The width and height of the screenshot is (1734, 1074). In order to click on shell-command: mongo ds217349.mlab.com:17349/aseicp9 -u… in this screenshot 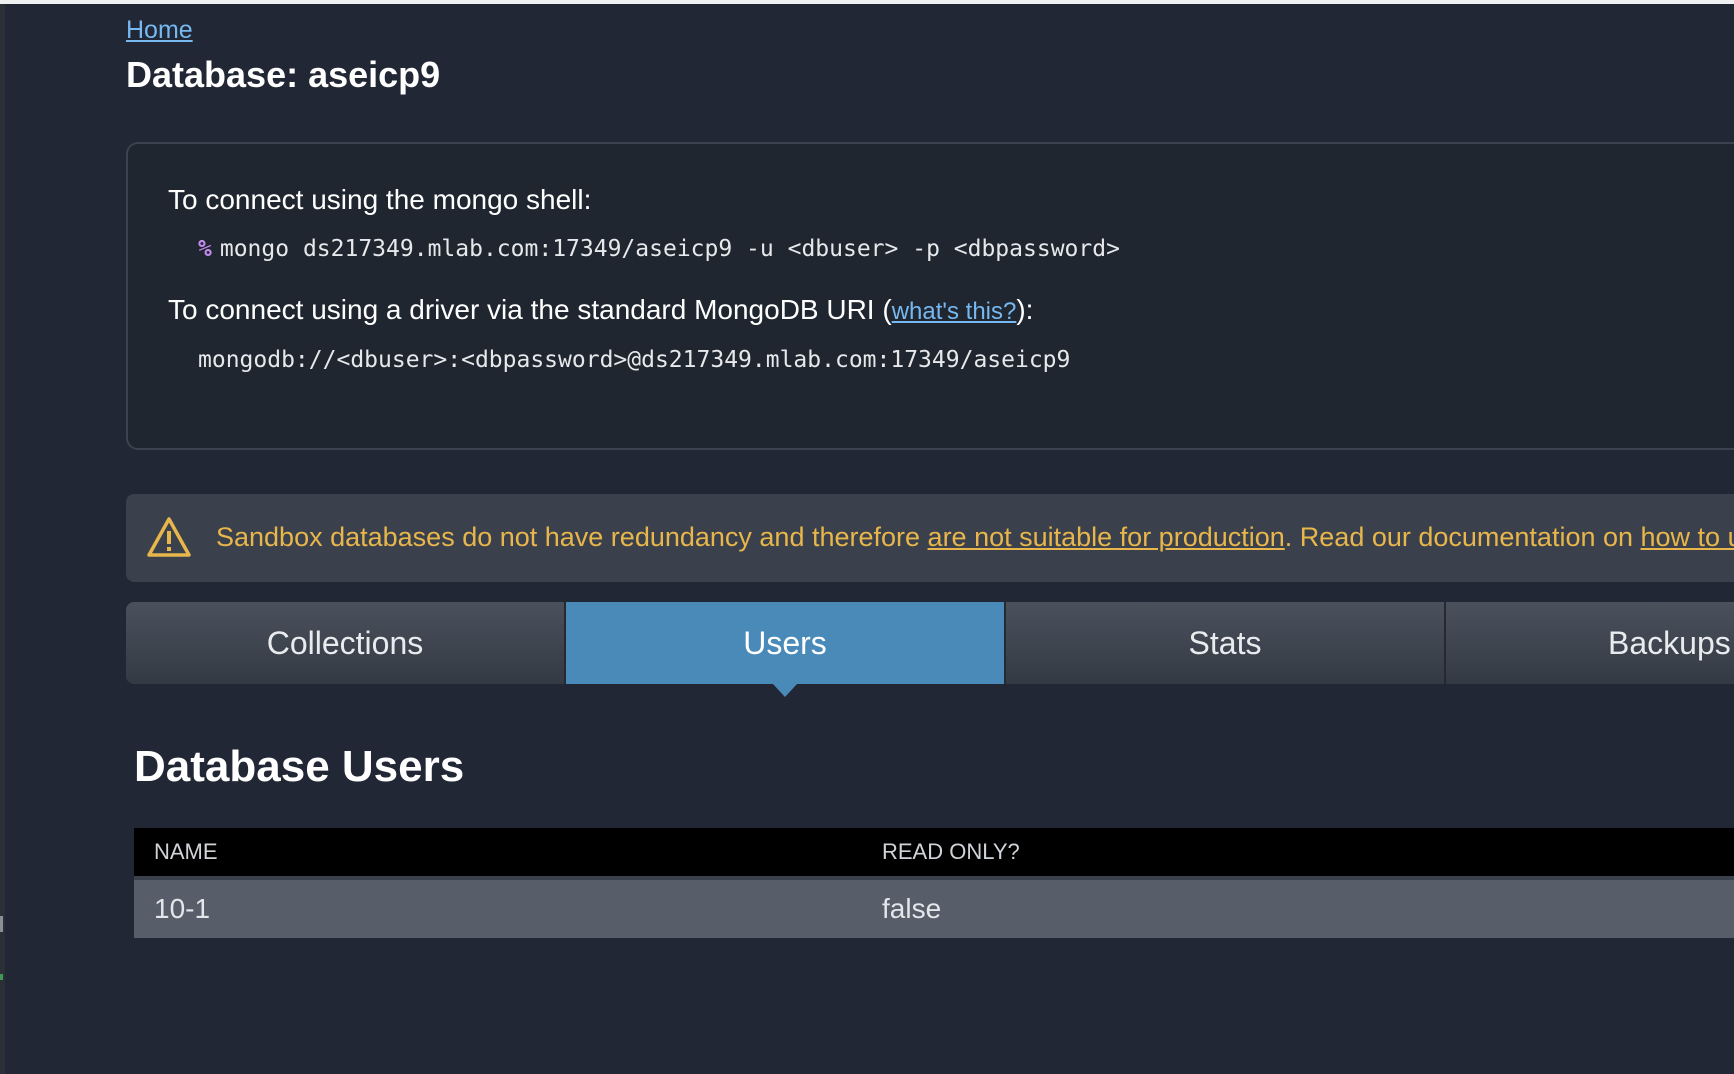, I will do `click(669, 249)`.